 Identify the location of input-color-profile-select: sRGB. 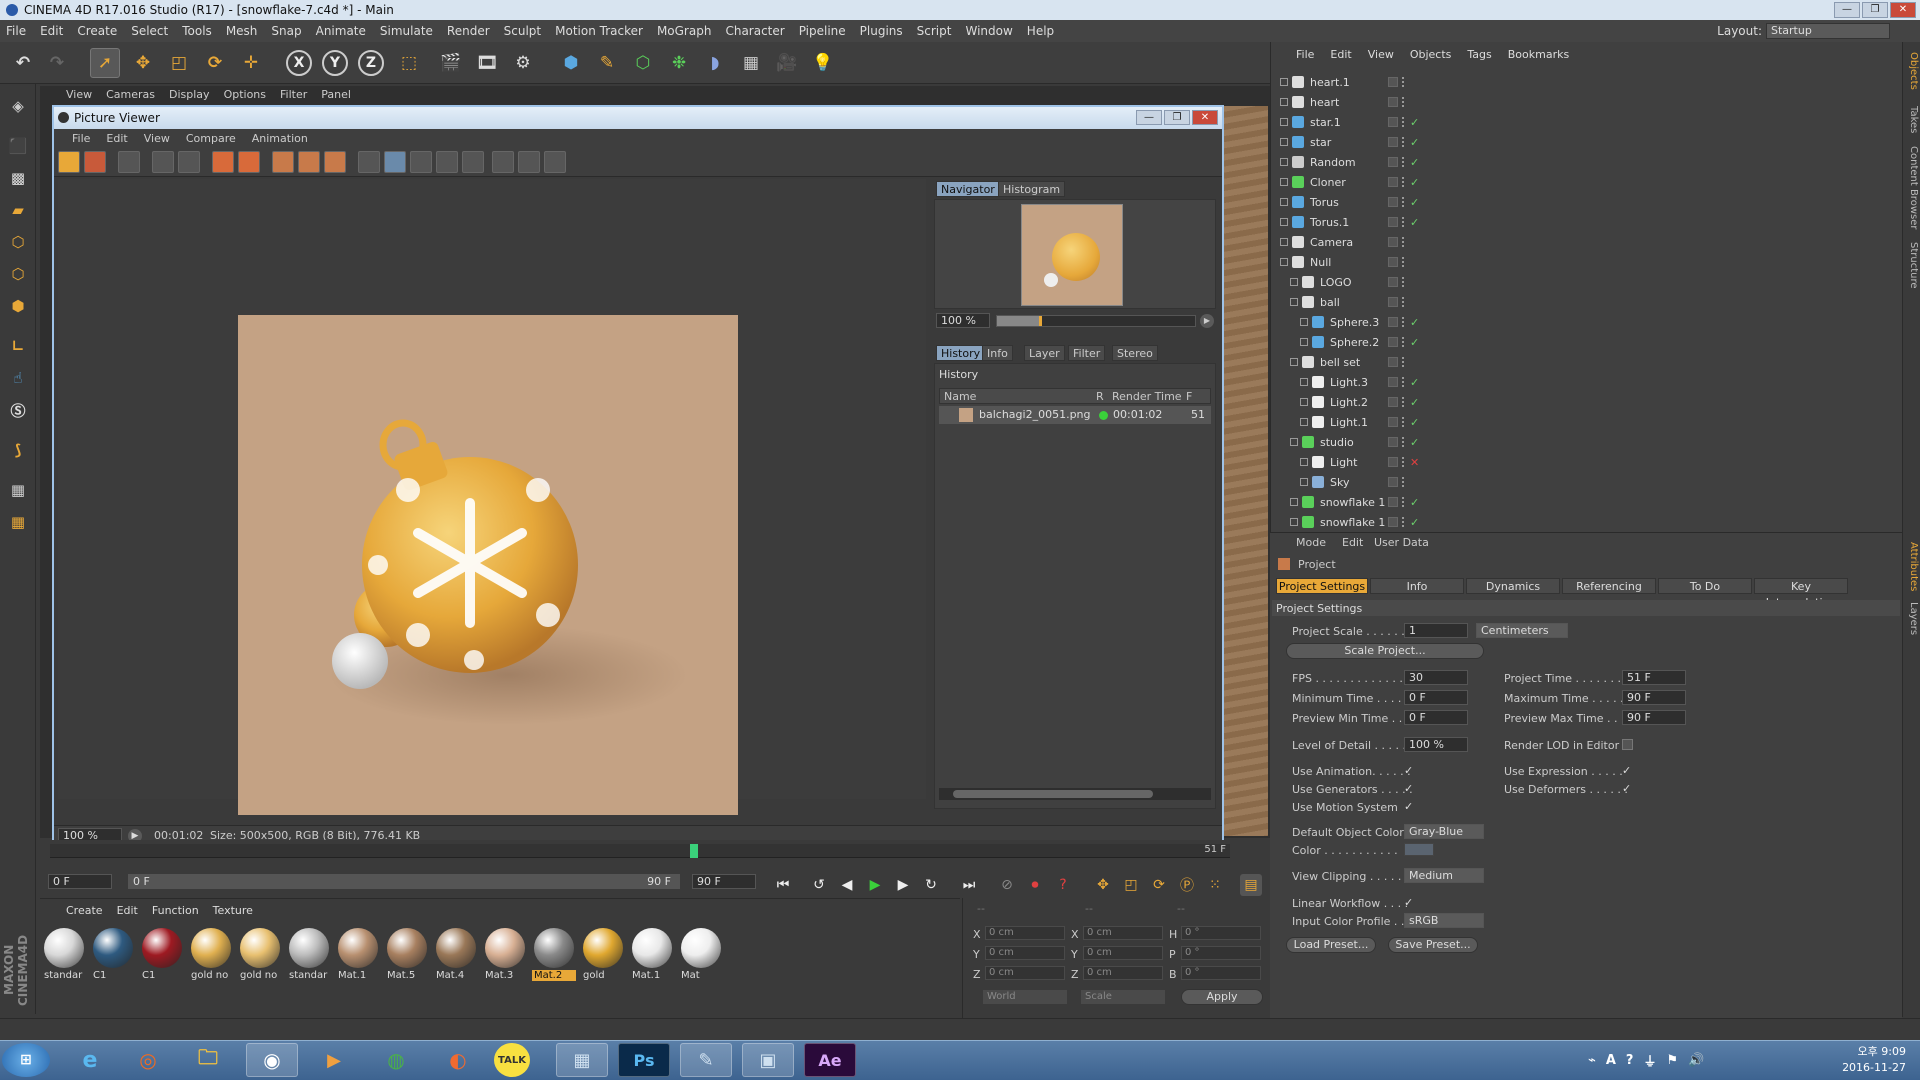
(1444, 920).